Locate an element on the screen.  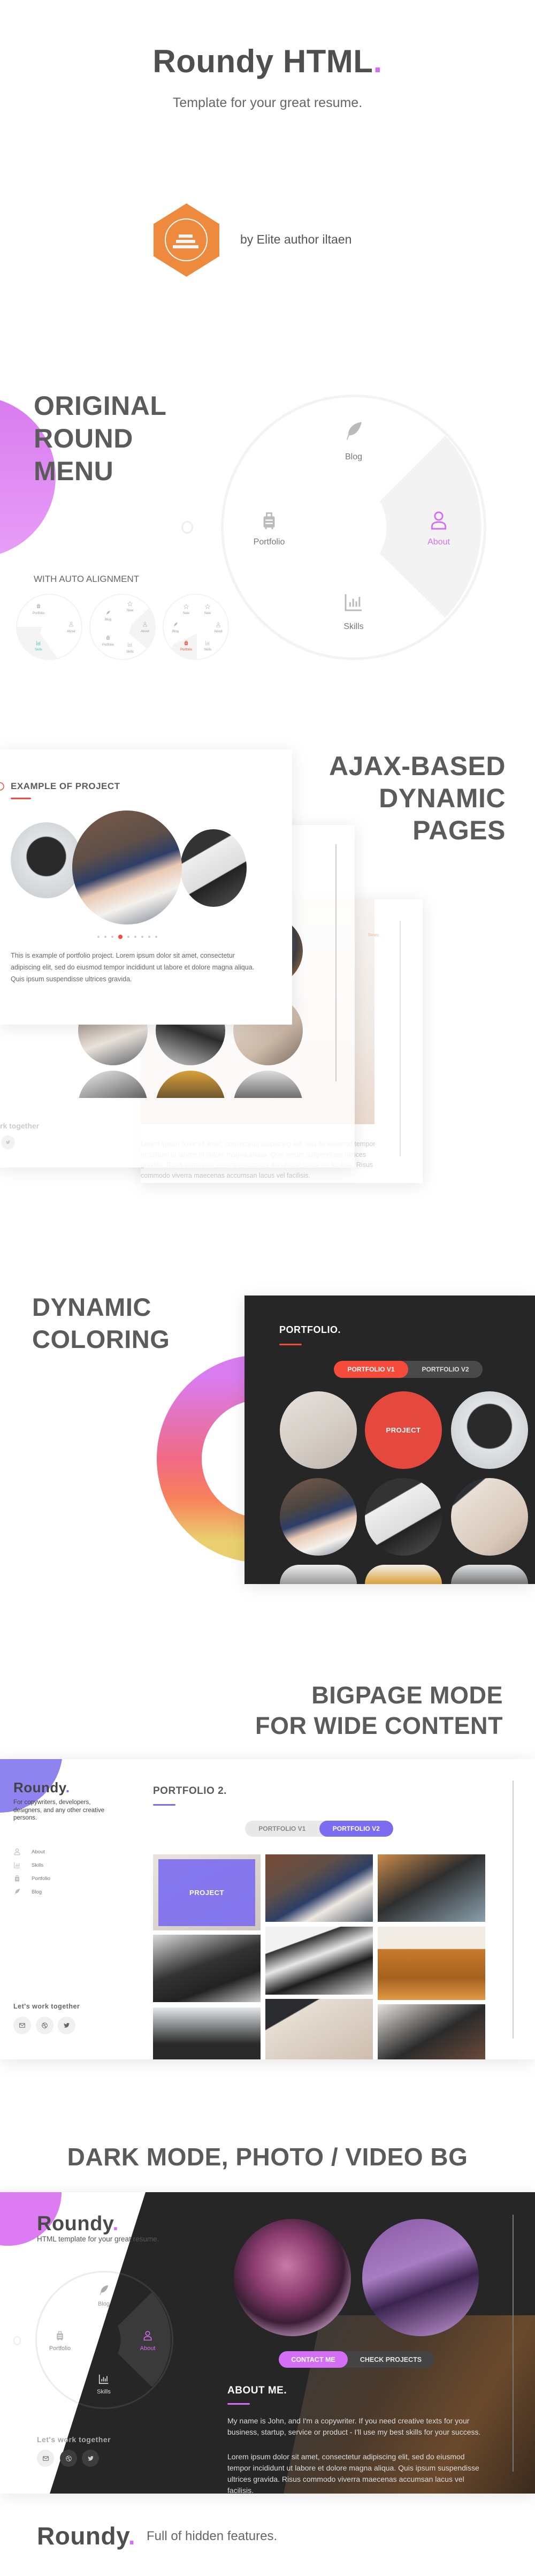
menu-item-label: Portfolio is located at coordinates (60, 2348).